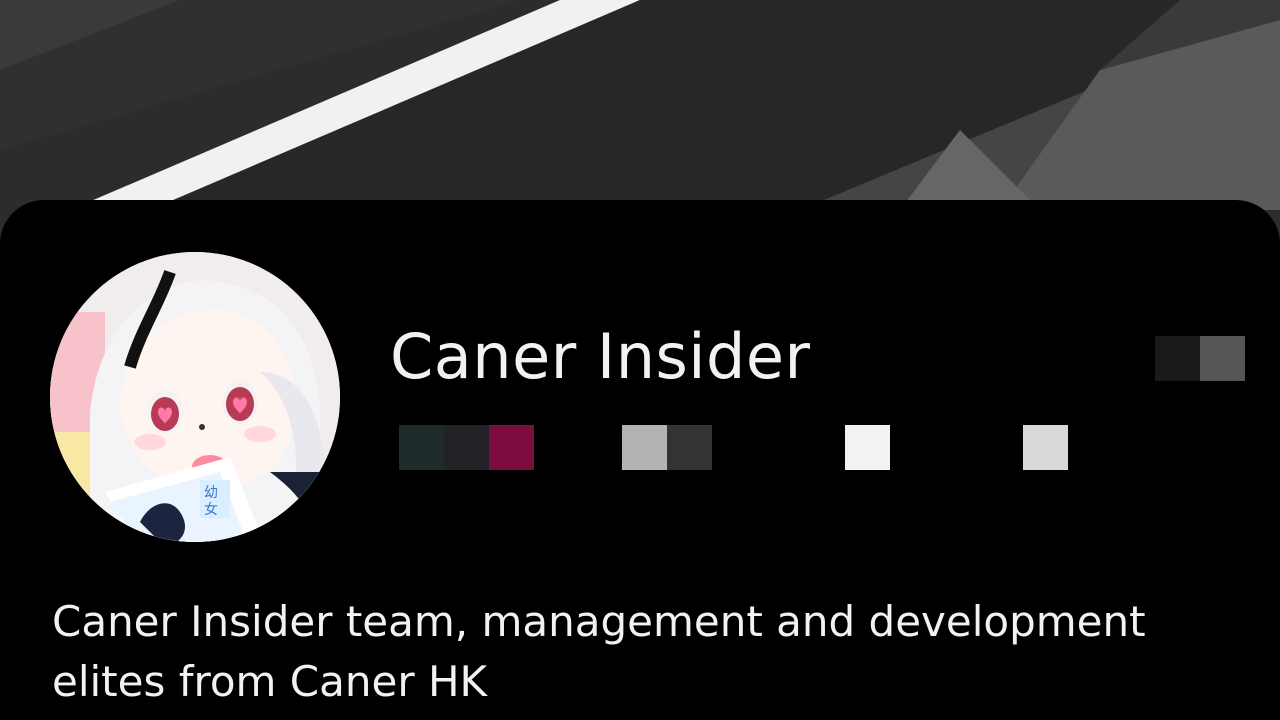  I want to click on redacted-action-button, so click(1200, 358).